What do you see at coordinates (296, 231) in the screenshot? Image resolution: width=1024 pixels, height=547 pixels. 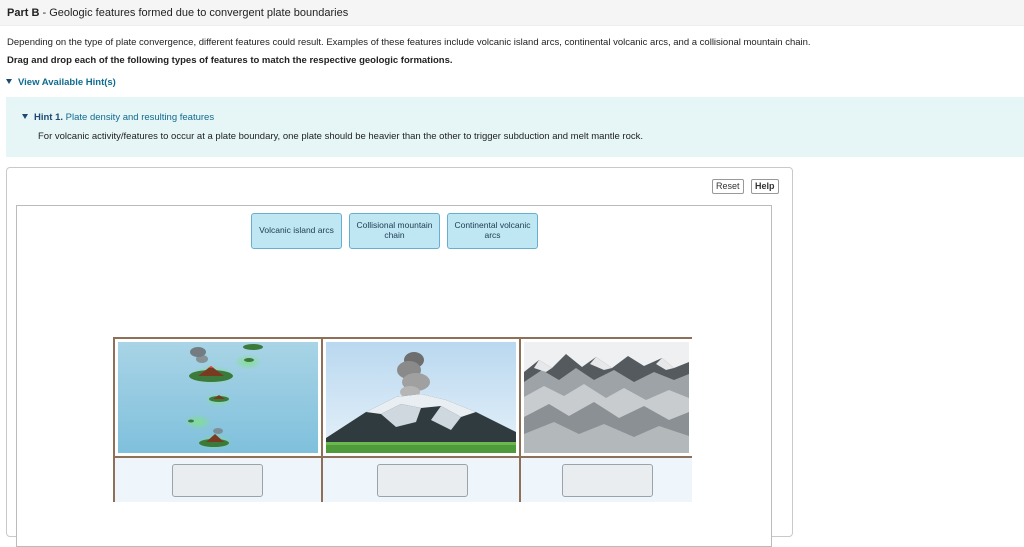 I see `label-volcanic-island-arcs: Volcanic island arcs` at bounding box center [296, 231].